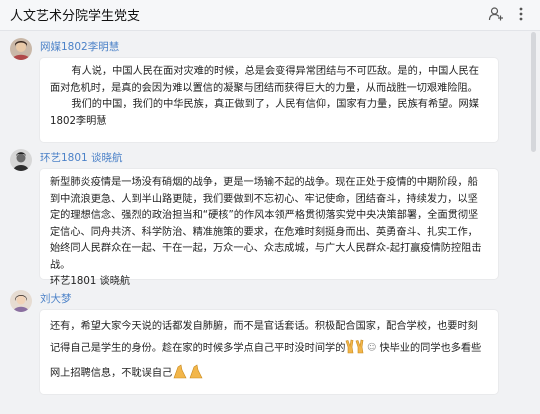 The width and height of the screenshot is (540, 414). What do you see at coordinates (533, 92) in the screenshot?
I see `scrollbar-thumb` at bounding box center [533, 92].